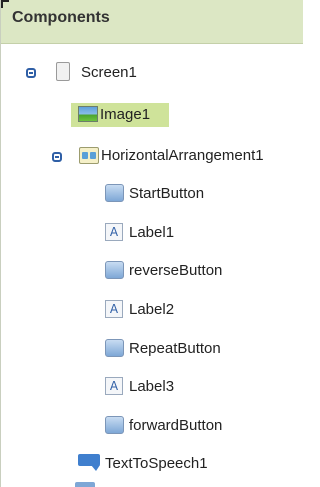  Describe the element at coordinates (176, 270) in the screenshot. I see `tree-node-label: reverseButton` at that location.